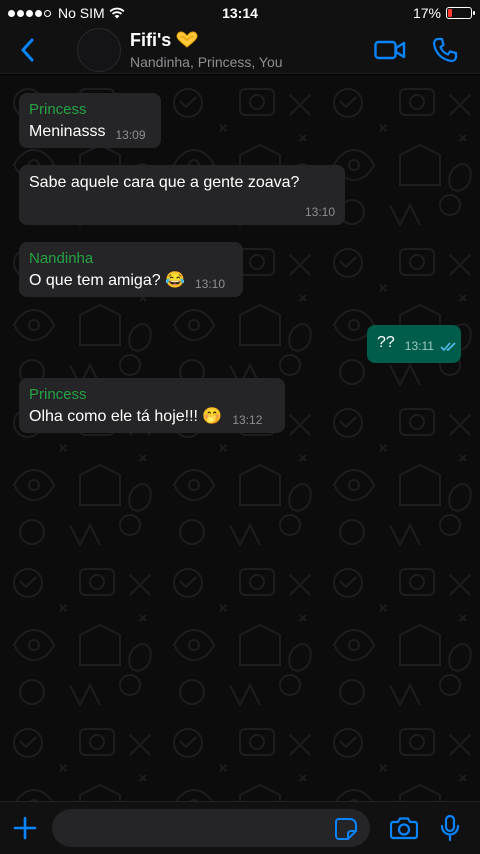  Describe the element at coordinates (419, 346) in the screenshot. I see `message-time: 13:11` at that location.